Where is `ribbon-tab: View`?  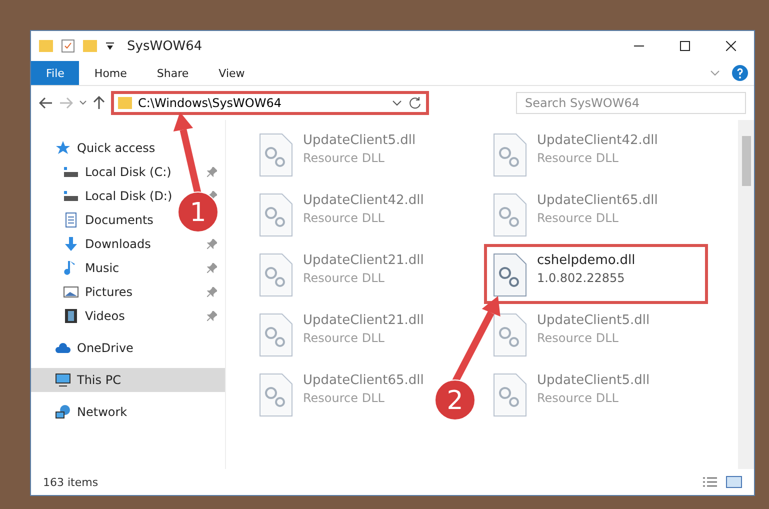
ribbon-tab: View is located at coordinates (232, 73).